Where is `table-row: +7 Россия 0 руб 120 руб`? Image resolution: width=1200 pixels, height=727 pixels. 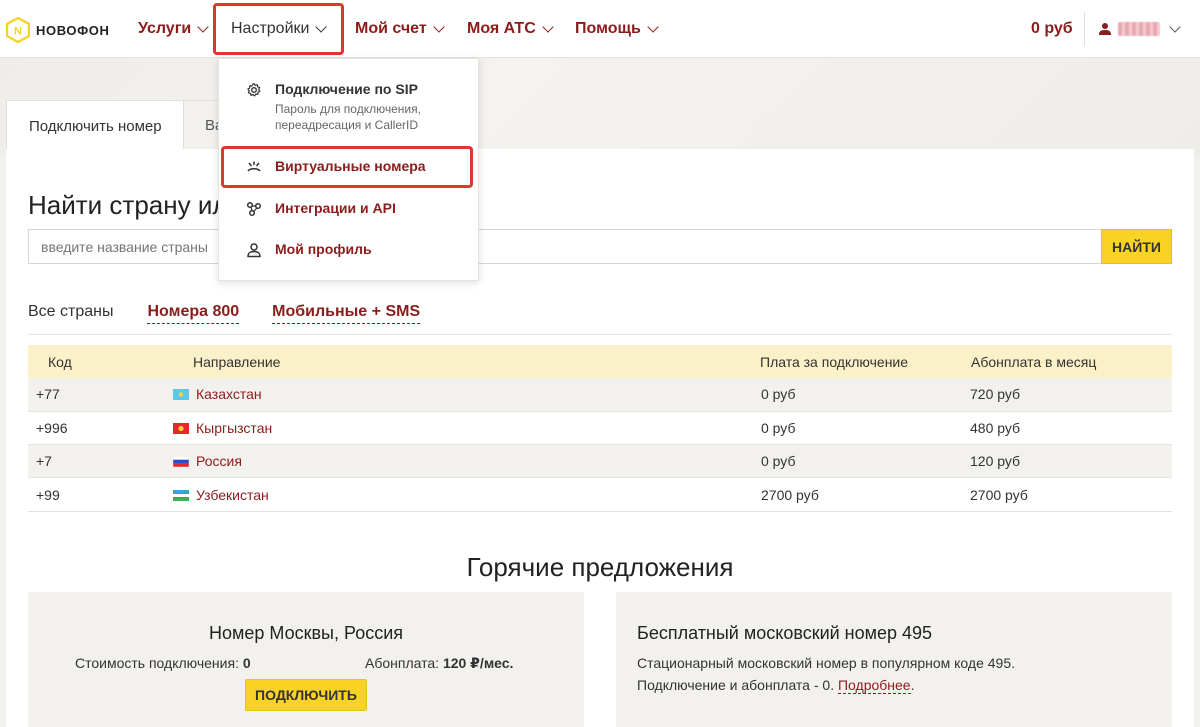
table-row: +7 Россия 0 руб 120 руб is located at coordinates (600, 461).